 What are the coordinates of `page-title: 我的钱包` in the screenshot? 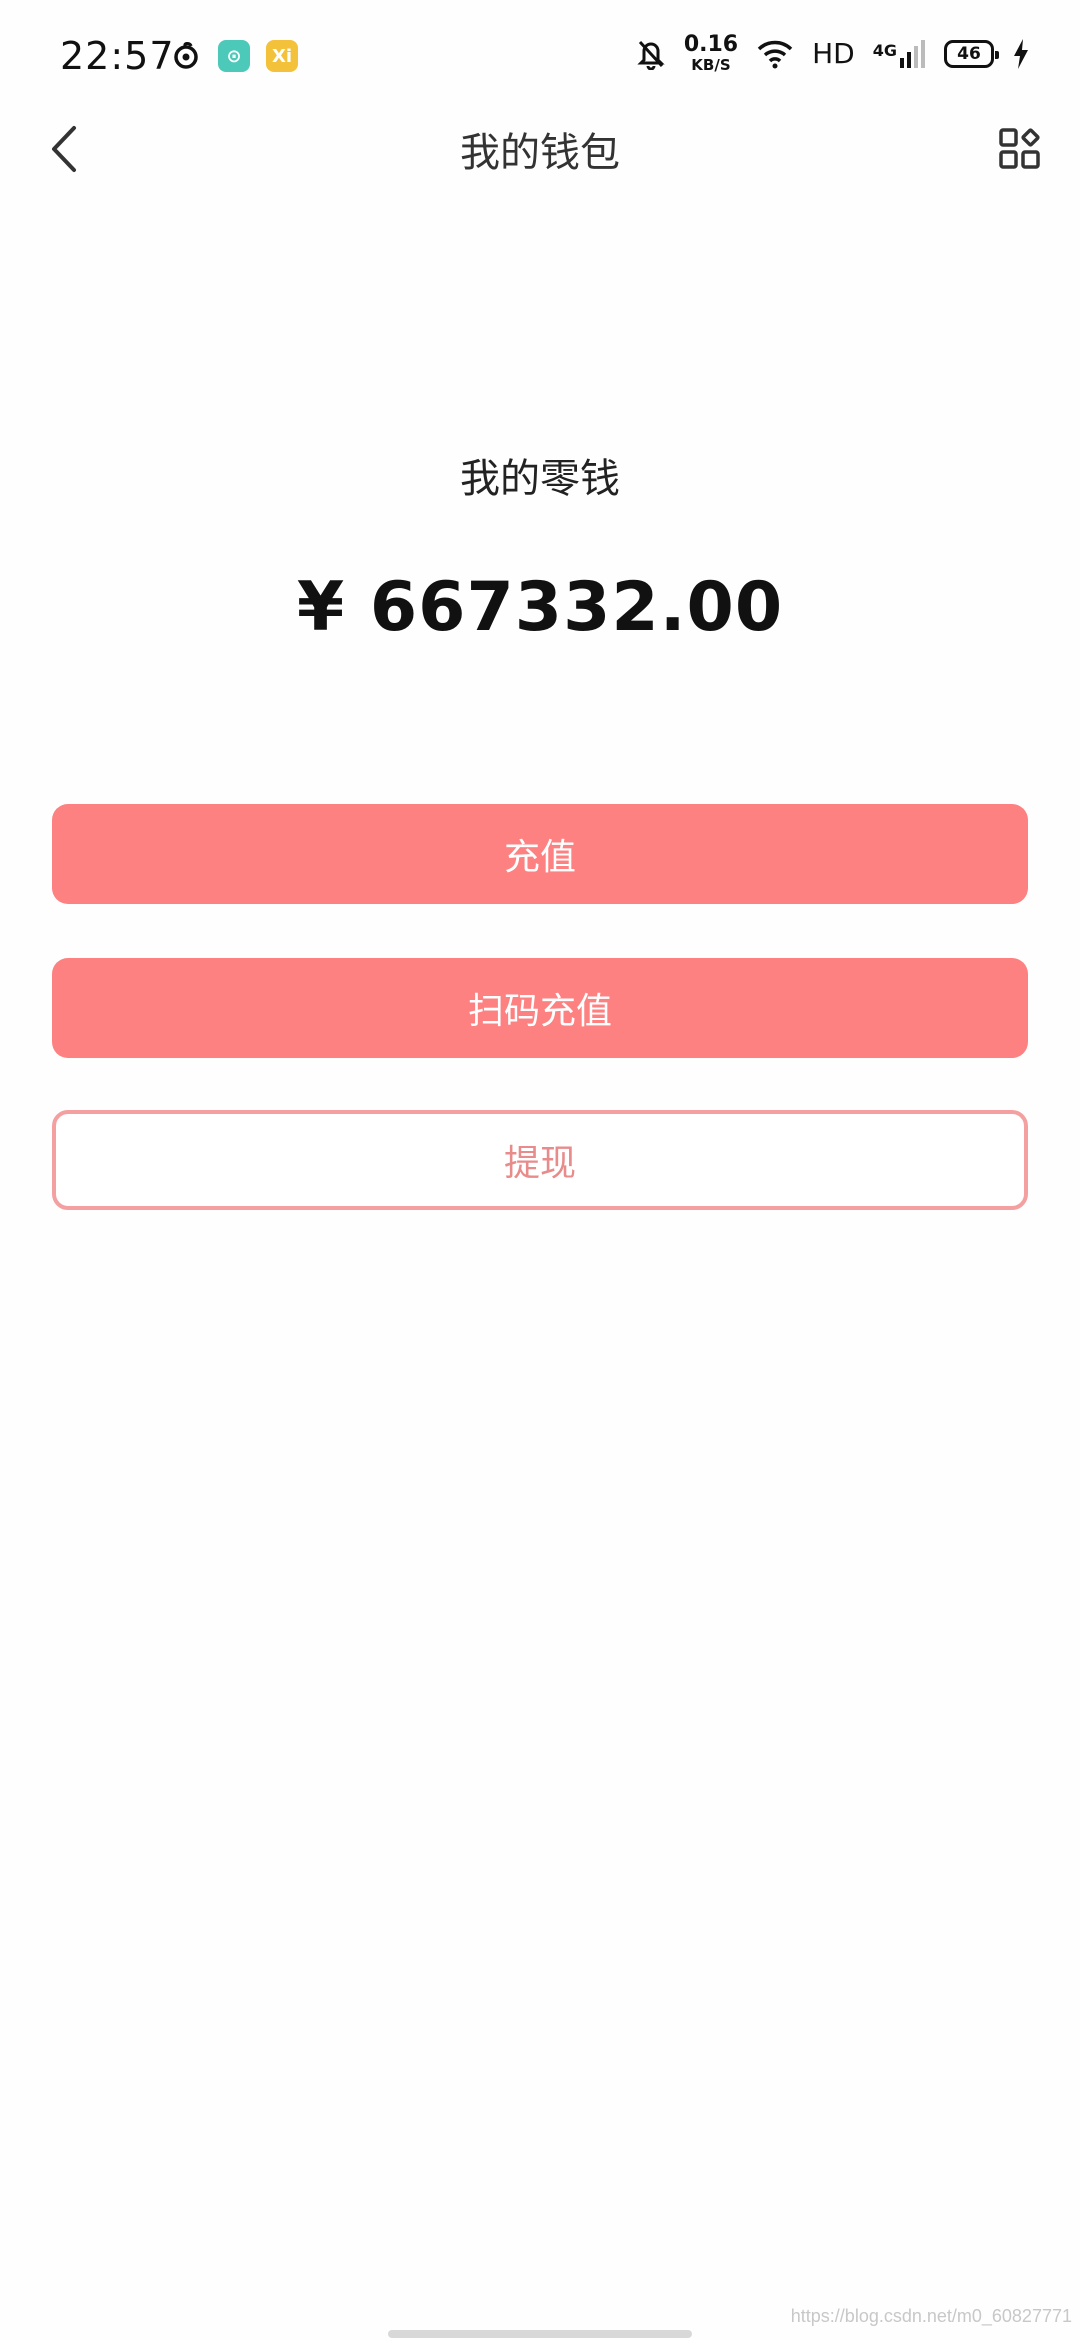 It's located at (540, 153).